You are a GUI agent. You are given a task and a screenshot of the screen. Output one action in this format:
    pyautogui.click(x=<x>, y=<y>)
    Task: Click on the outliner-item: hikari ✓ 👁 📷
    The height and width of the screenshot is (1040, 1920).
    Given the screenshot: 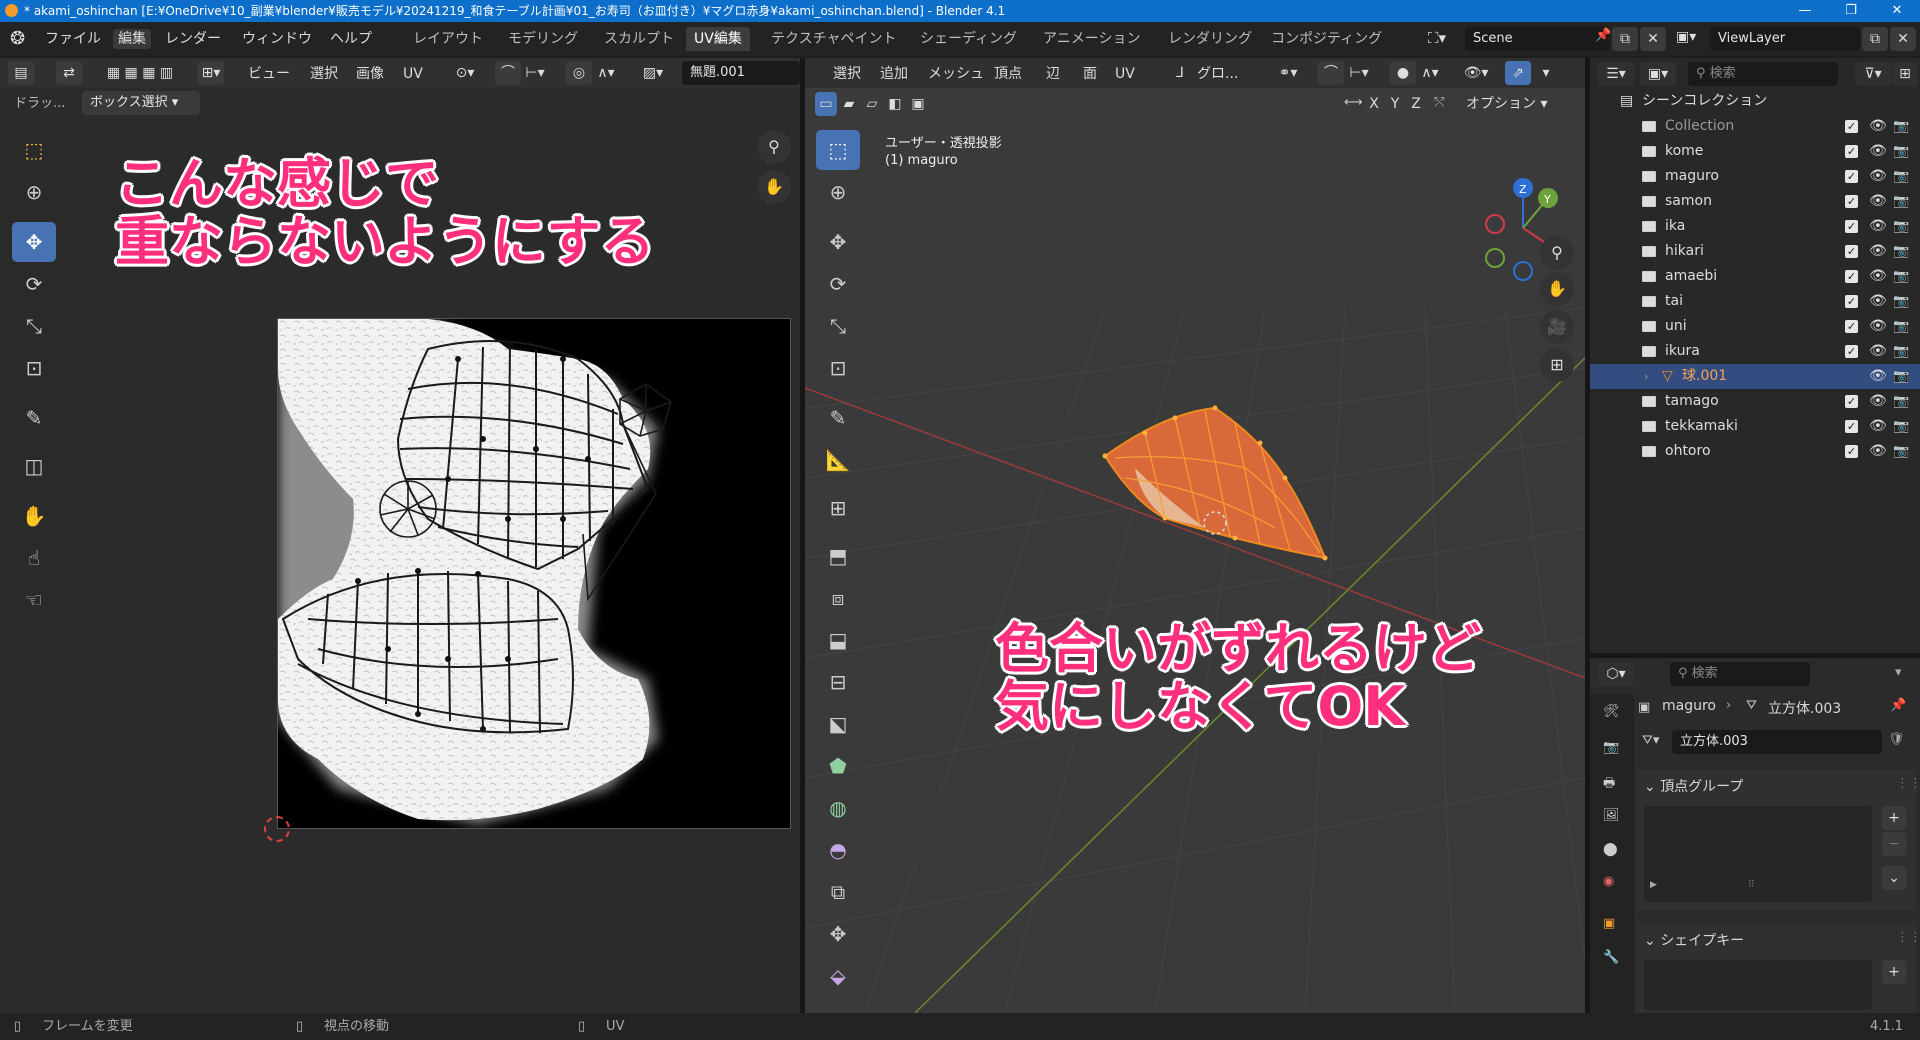 What is the action you would take?
    pyautogui.click(x=1755, y=251)
    